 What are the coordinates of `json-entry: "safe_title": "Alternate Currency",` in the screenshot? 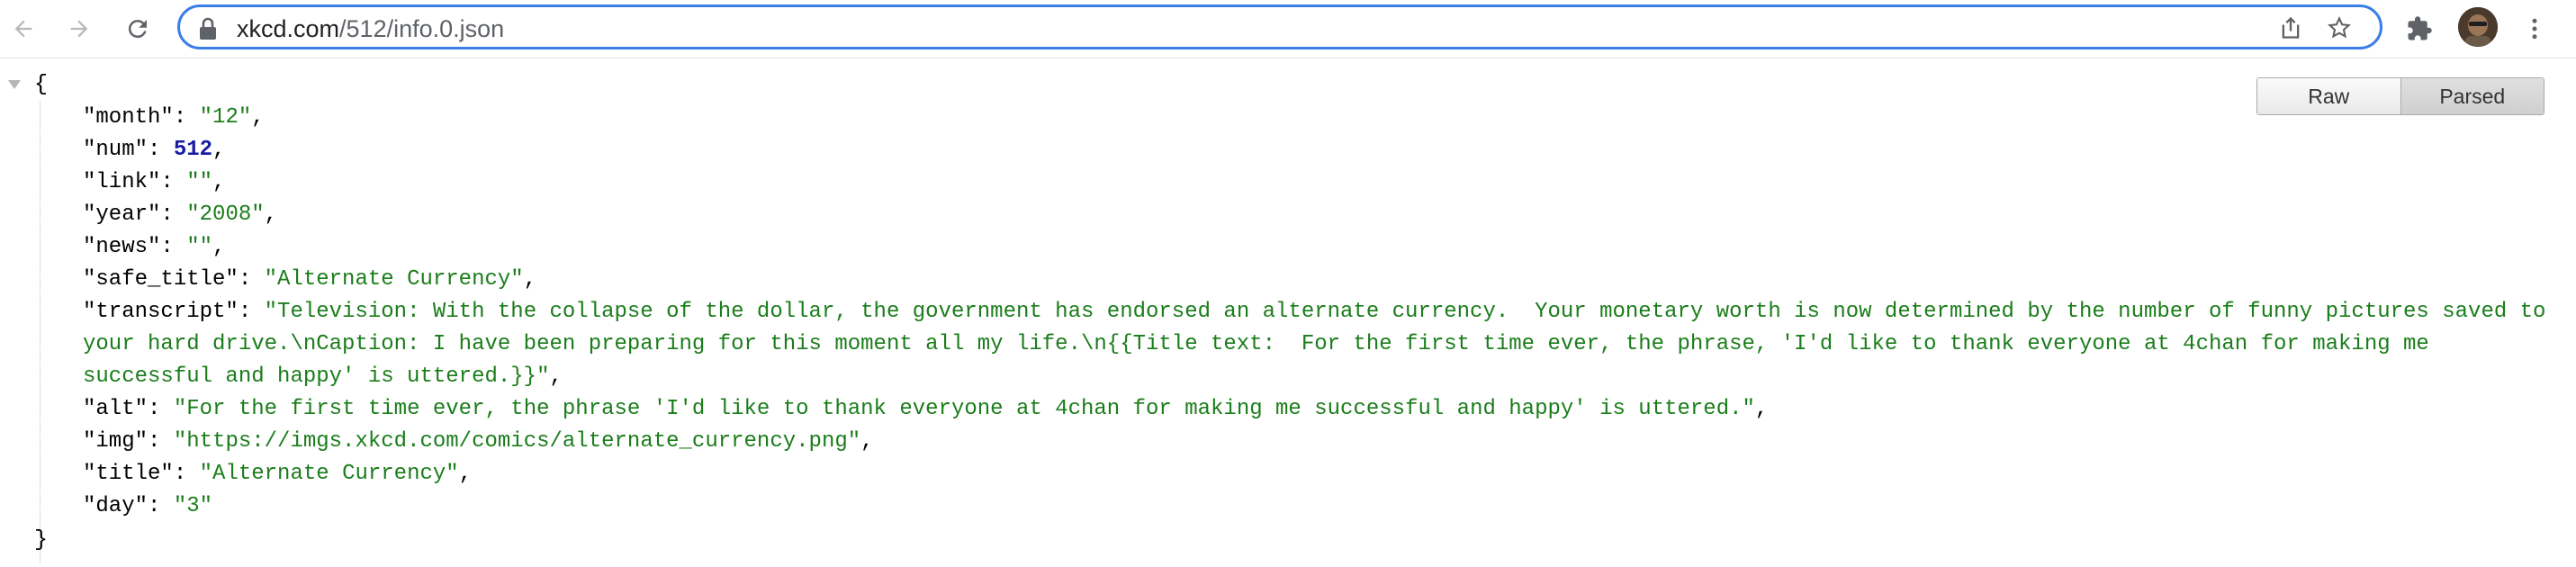 It's located at (309, 280).